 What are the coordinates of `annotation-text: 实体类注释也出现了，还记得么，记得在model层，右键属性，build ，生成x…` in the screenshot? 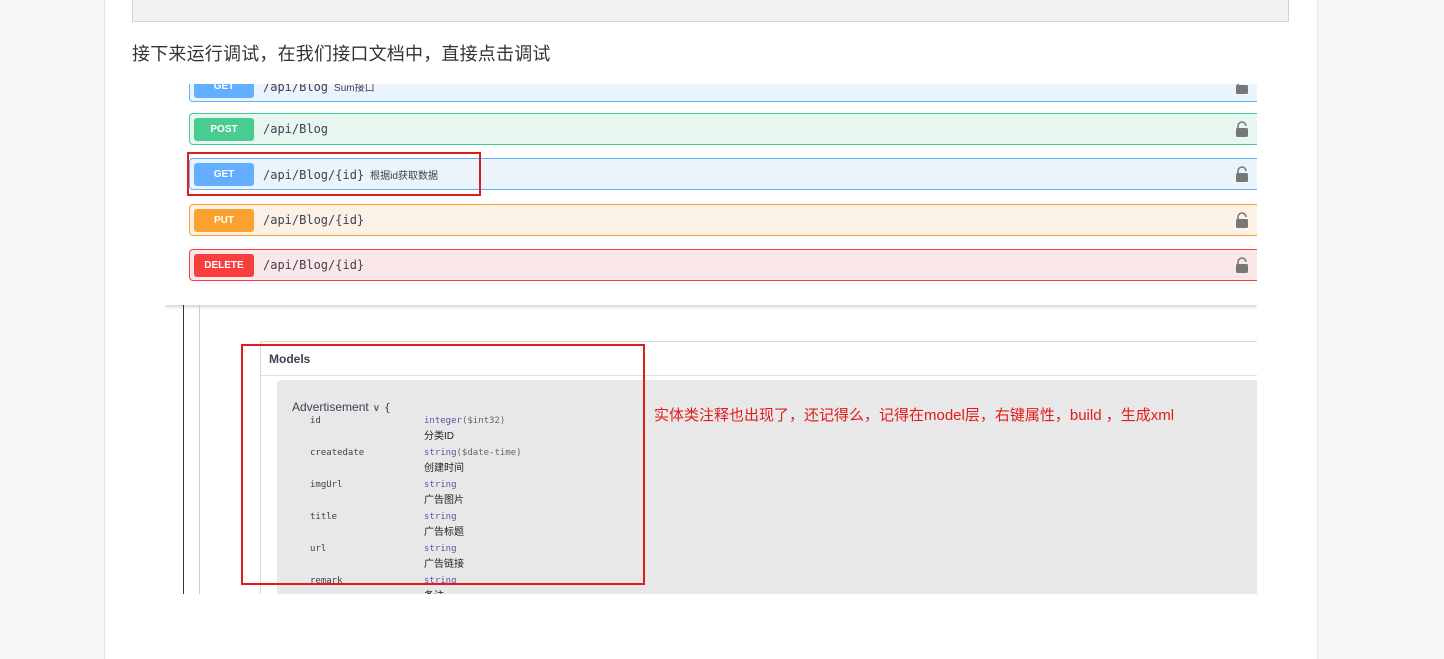 It's located at (914, 415).